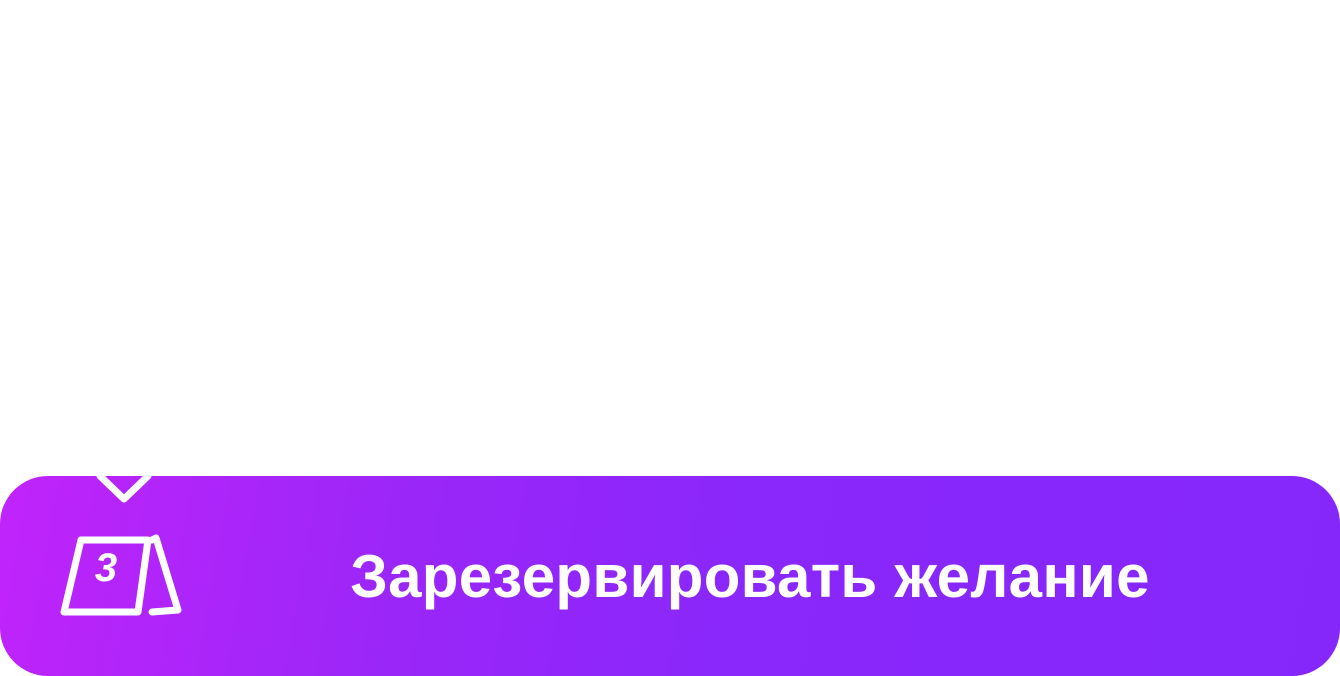 This screenshot has height=676, width=1340. What do you see at coordinates (750, 576) in the screenshot?
I see `reserve-wish-label: Зарезервировать желание` at bounding box center [750, 576].